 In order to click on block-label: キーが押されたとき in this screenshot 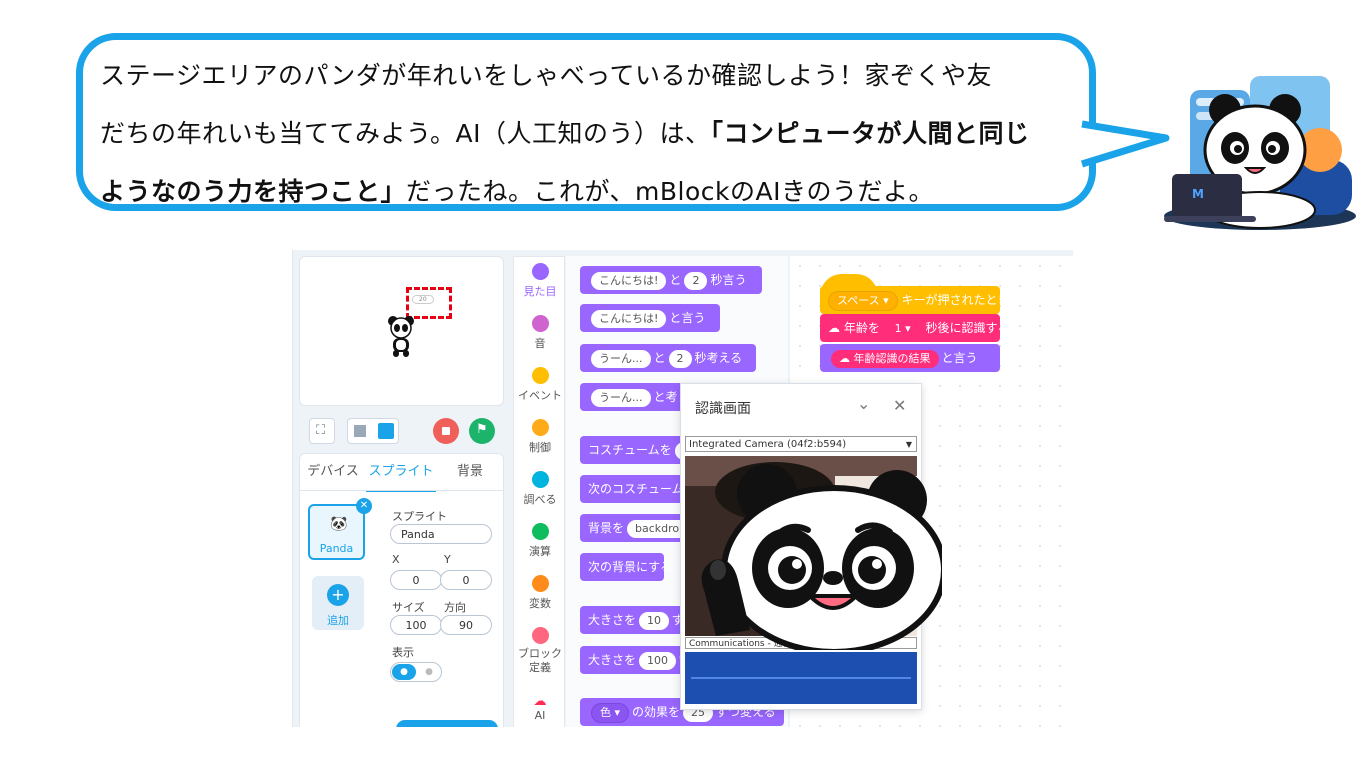, I will do `click(955, 300)`.